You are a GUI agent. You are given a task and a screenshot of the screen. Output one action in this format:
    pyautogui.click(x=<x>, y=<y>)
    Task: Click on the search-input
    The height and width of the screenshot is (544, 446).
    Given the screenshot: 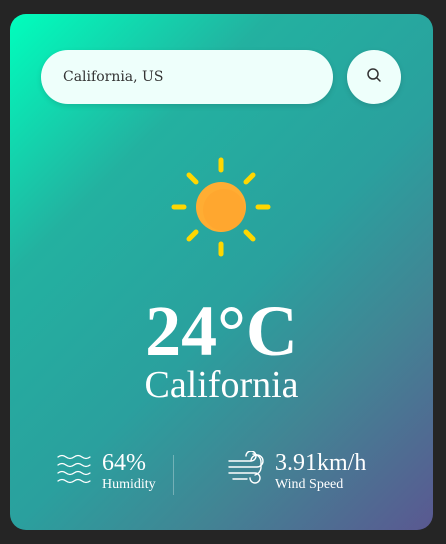 What is the action you would take?
    pyautogui.click(x=190, y=77)
    